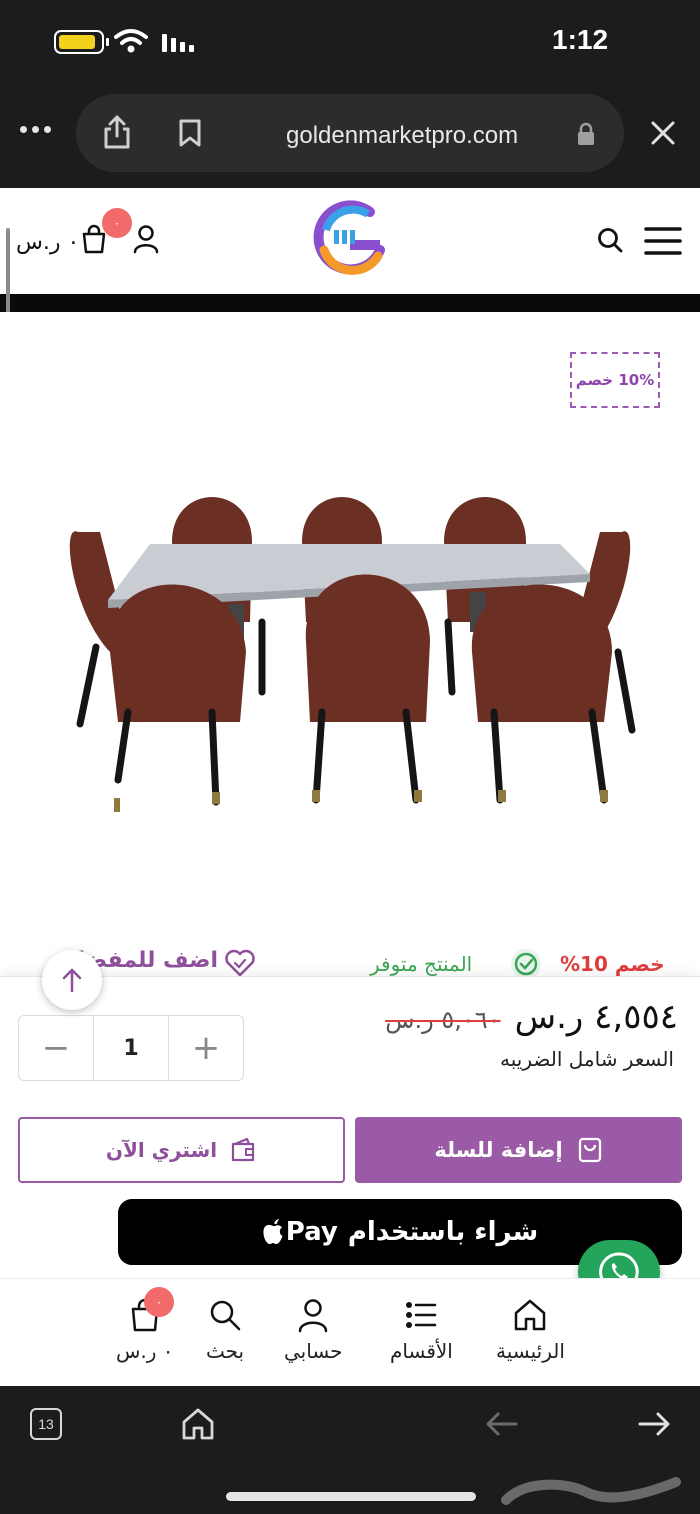 The width and height of the screenshot is (700, 1514). Describe the element at coordinates (145, 1351) in the screenshot. I see `nav-cart-label: ٠ ر.س` at that location.